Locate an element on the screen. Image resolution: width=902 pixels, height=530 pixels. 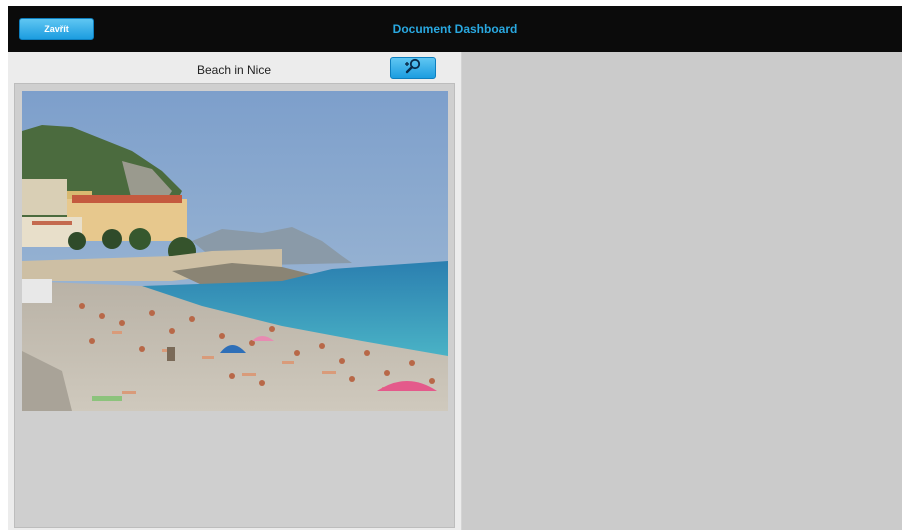
top-bar: Zavřít Document Dashboard is located at coordinates (455, 29).